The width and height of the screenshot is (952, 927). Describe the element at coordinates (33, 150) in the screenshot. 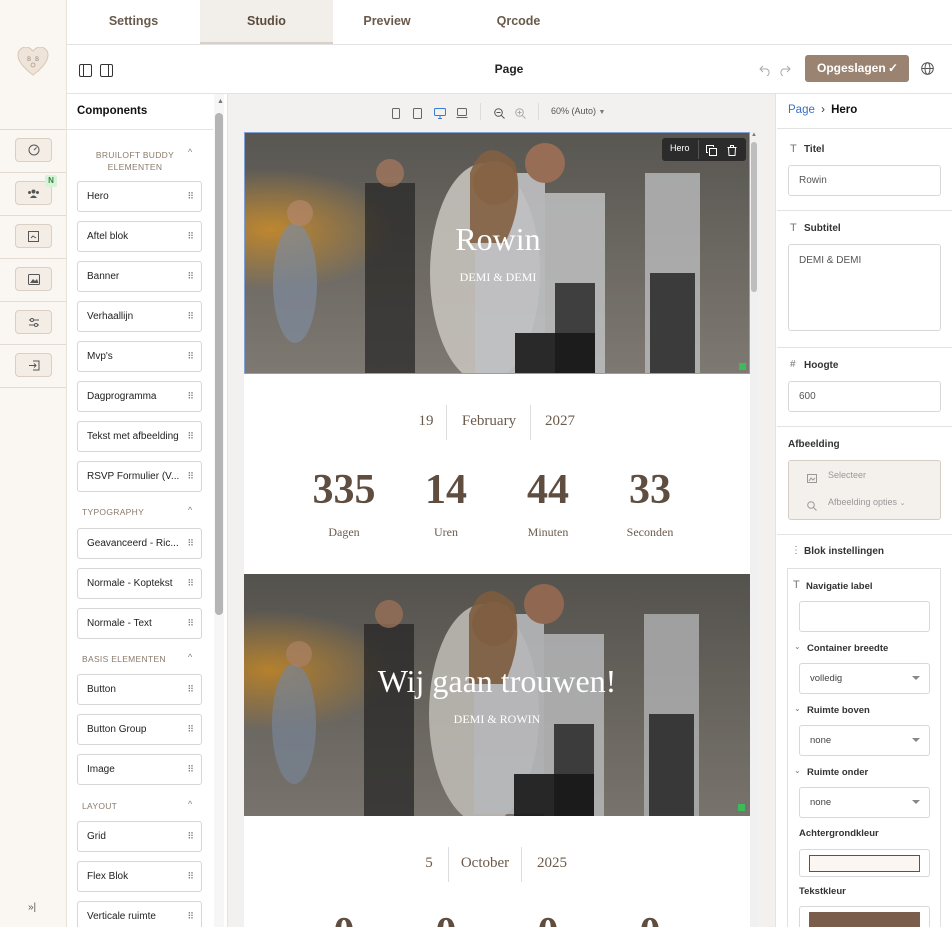

I see `dashboard-button` at that location.